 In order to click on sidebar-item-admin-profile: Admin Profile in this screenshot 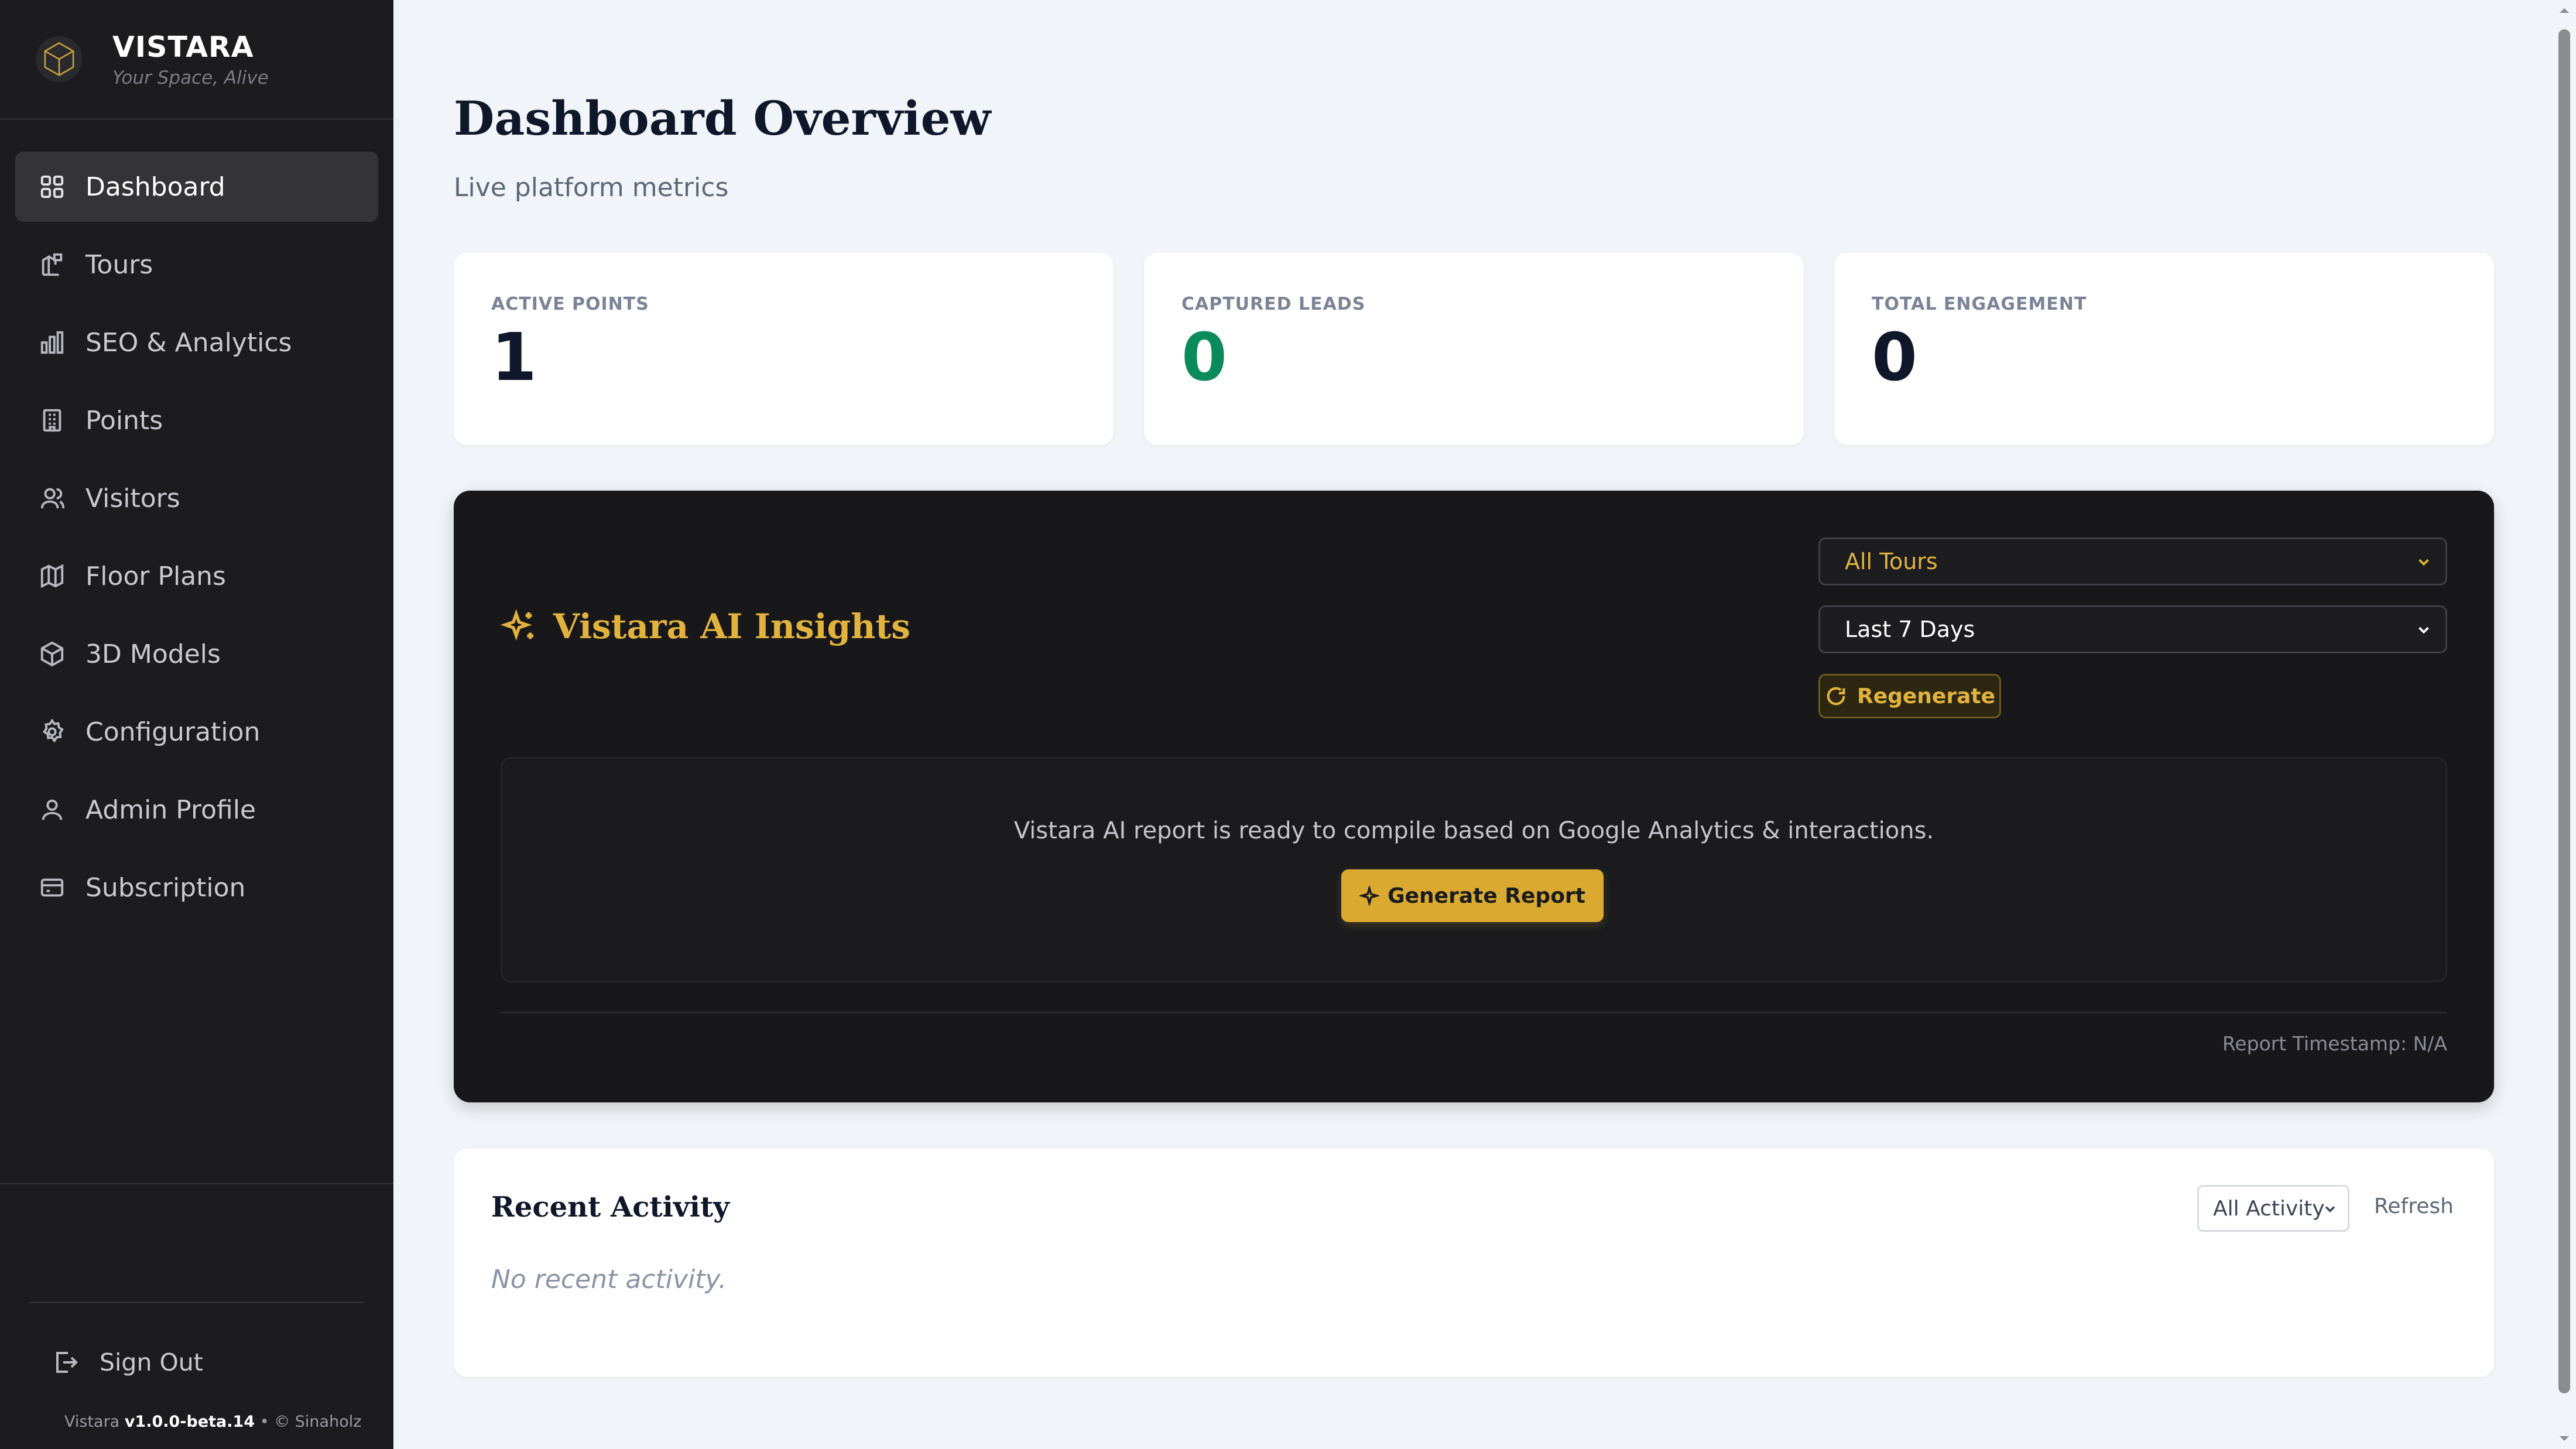, I will do `click(196, 810)`.